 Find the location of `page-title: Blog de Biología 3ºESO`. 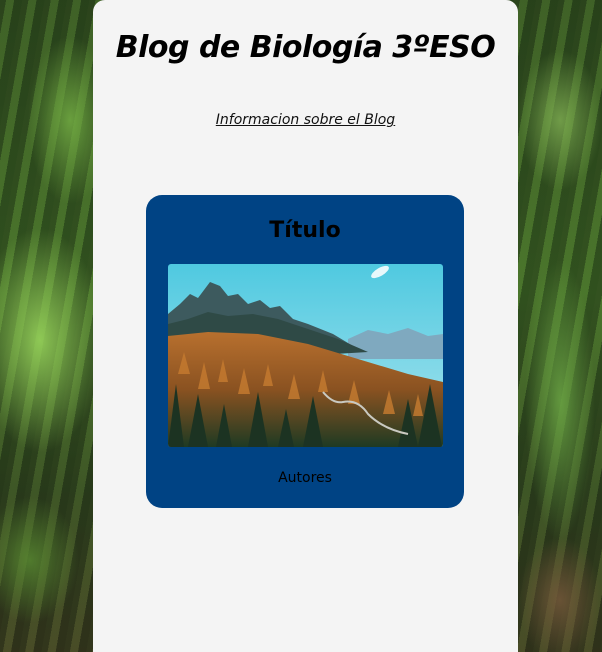

page-title: Blog de Biología 3ºESO is located at coordinates (305, 47).